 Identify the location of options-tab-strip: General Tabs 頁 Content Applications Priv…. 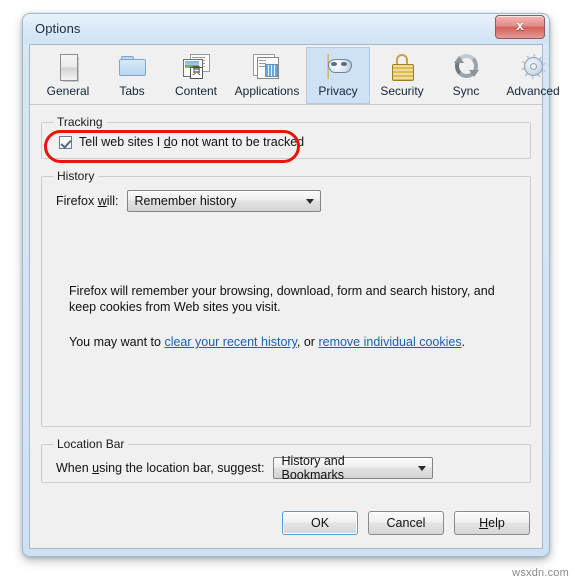
(295, 75).